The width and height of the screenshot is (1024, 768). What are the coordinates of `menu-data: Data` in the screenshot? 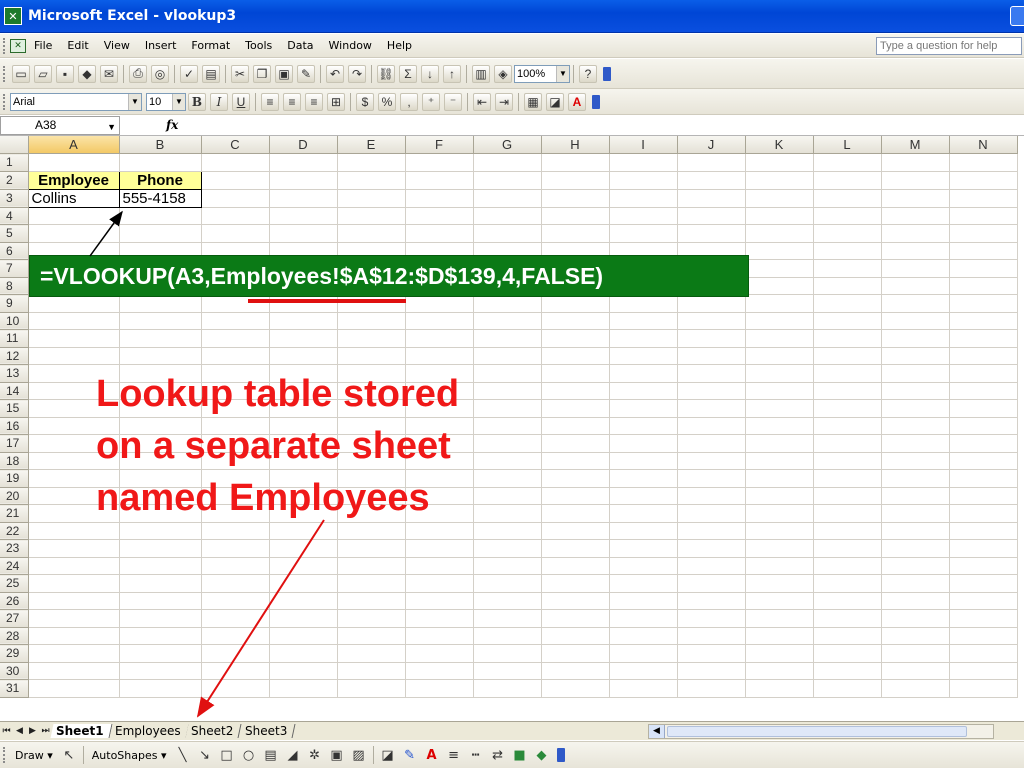 It's located at (300, 45).